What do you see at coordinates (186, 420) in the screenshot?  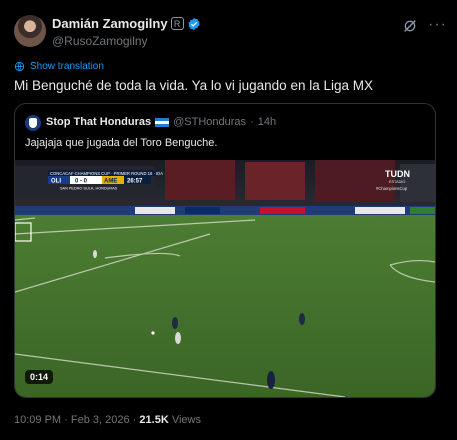 I see `views-label: Views` at bounding box center [186, 420].